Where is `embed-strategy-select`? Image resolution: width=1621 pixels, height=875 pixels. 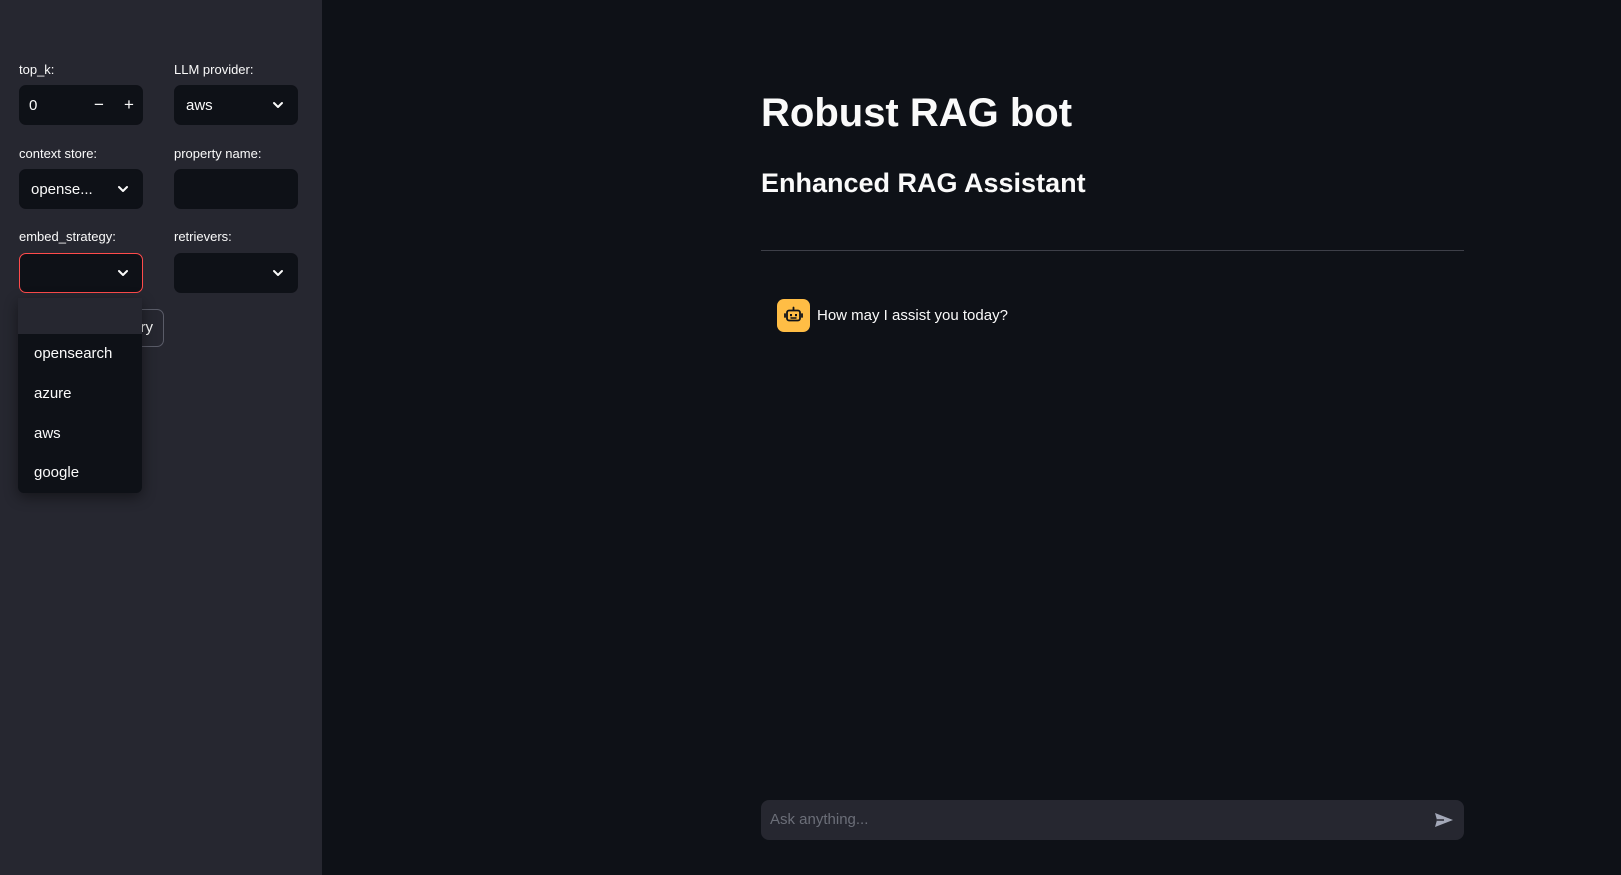
embed-strategy-select is located at coordinates (81, 273).